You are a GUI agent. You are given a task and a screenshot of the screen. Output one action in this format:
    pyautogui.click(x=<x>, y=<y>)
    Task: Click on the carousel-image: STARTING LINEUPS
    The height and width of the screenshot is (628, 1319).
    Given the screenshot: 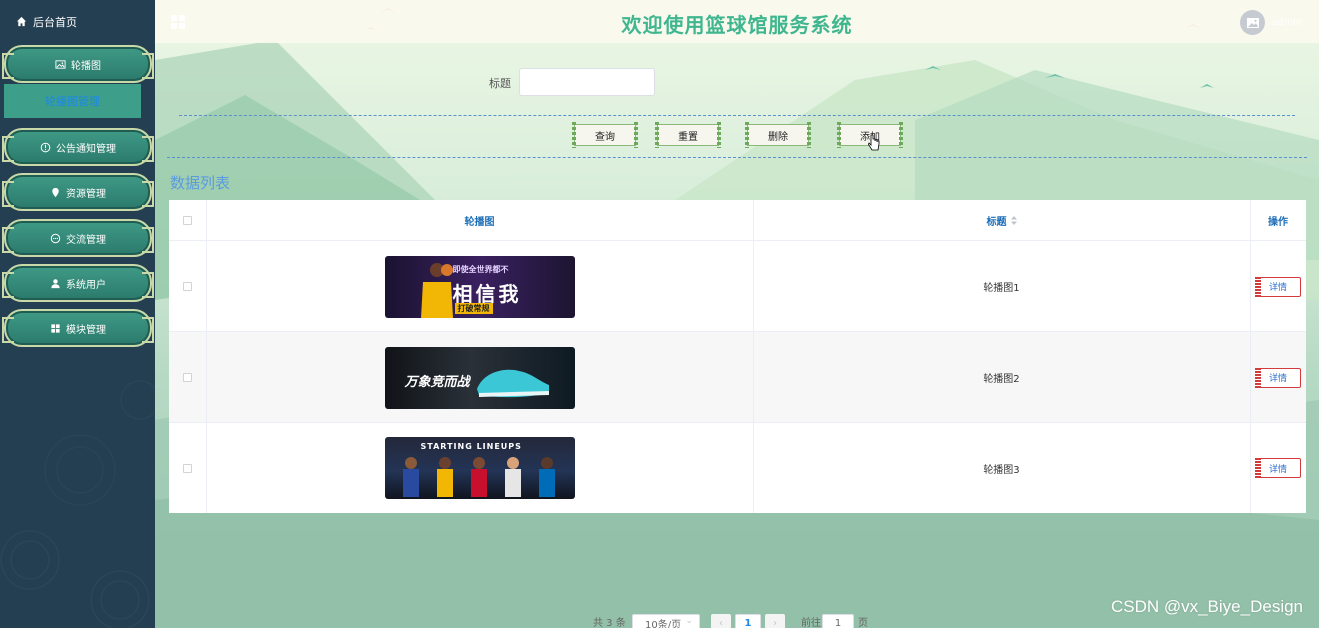 What is the action you would take?
    pyautogui.click(x=479, y=468)
    